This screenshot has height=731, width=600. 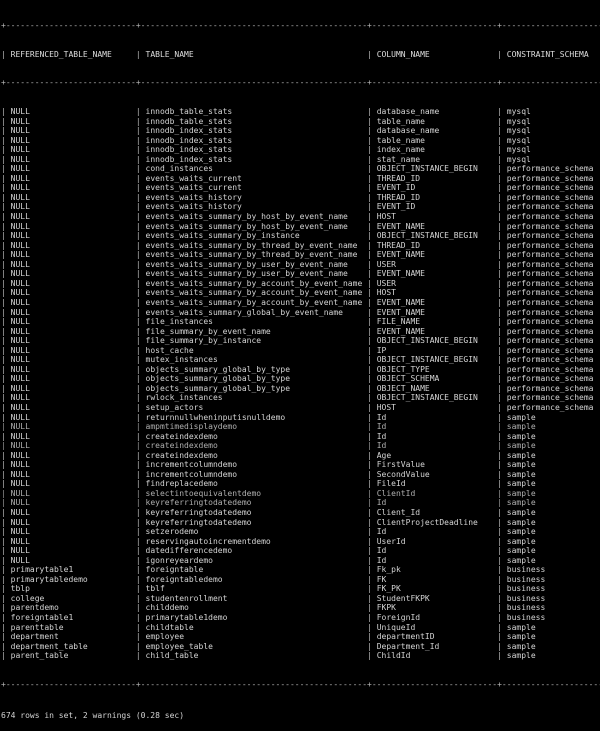 What do you see at coordinates (70, 646) in the screenshot?
I see `cell-referenced-table-name: department_table` at bounding box center [70, 646].